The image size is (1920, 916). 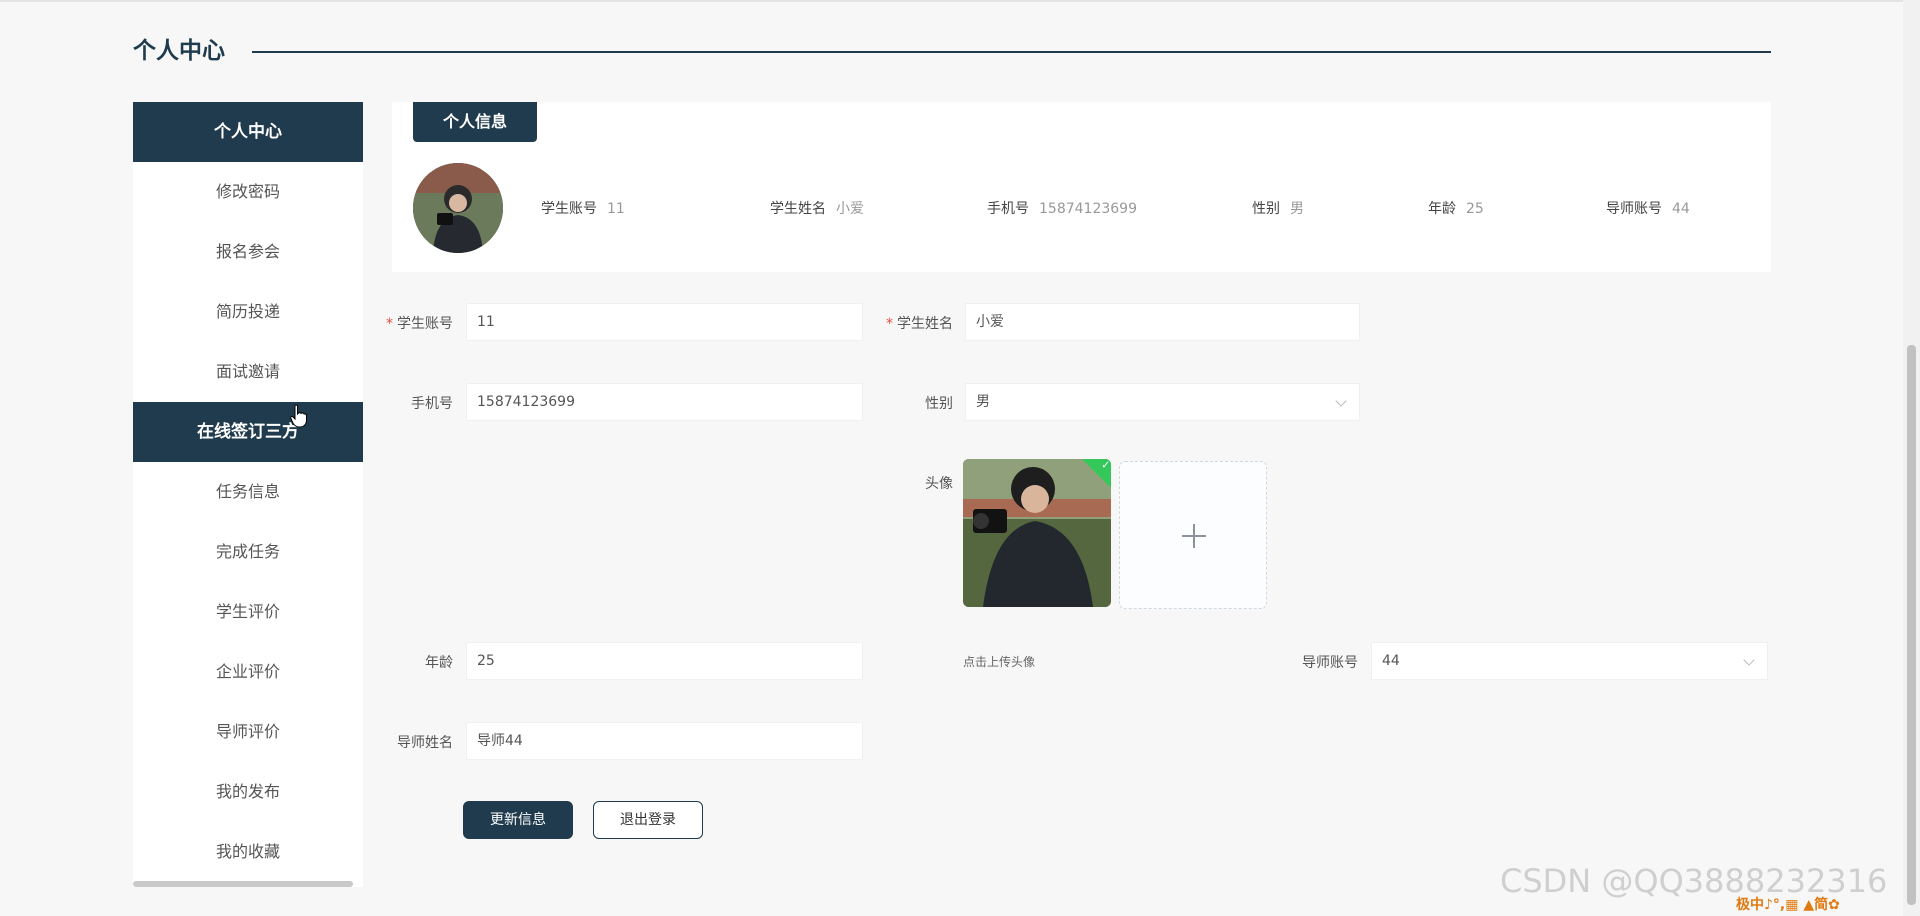 What do you see at coordinates (248, 792) in the screenshot?
I see `sidebar-item-my-posts: 我的发布` at bounding box center [248, 792].